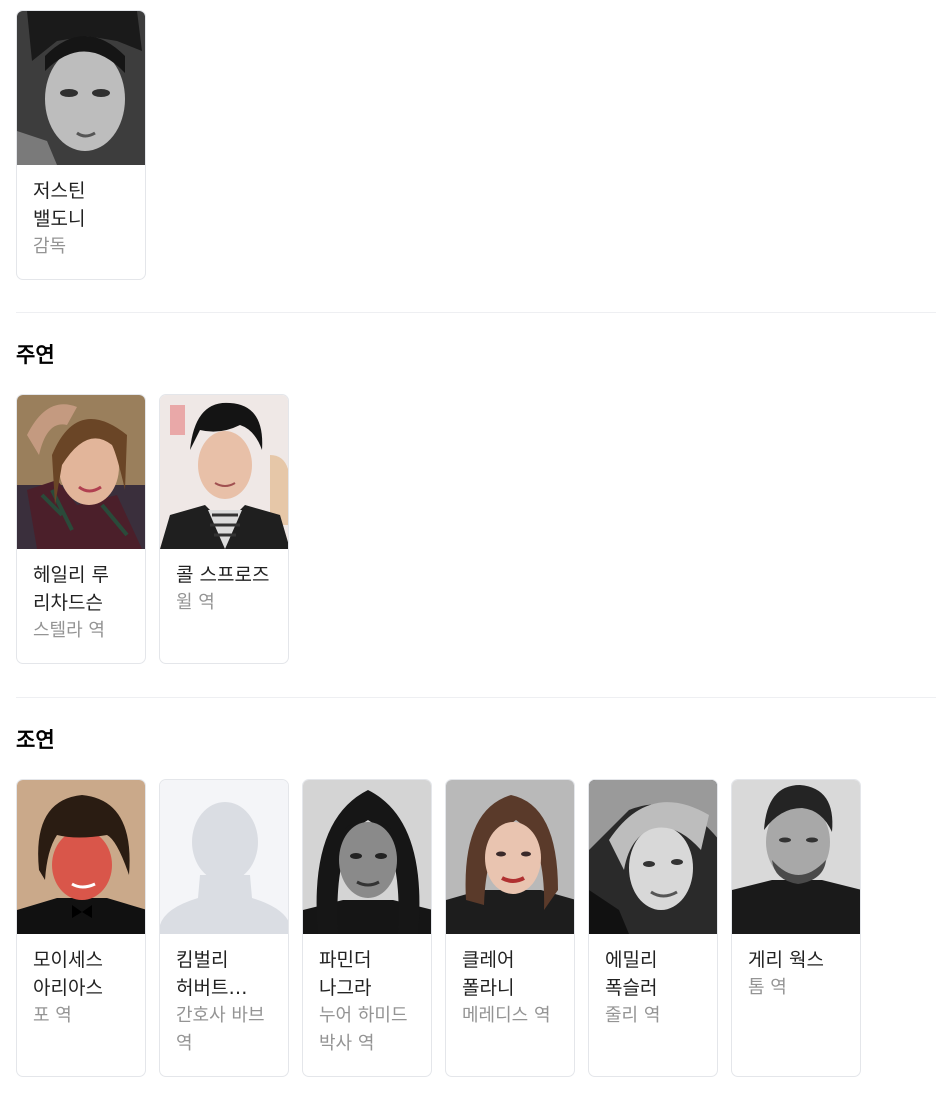  What do you see at coordinates (633, 1015) in the screenshot?
I see `person-role: 줄리 역` at bounding box center [633, 1015].